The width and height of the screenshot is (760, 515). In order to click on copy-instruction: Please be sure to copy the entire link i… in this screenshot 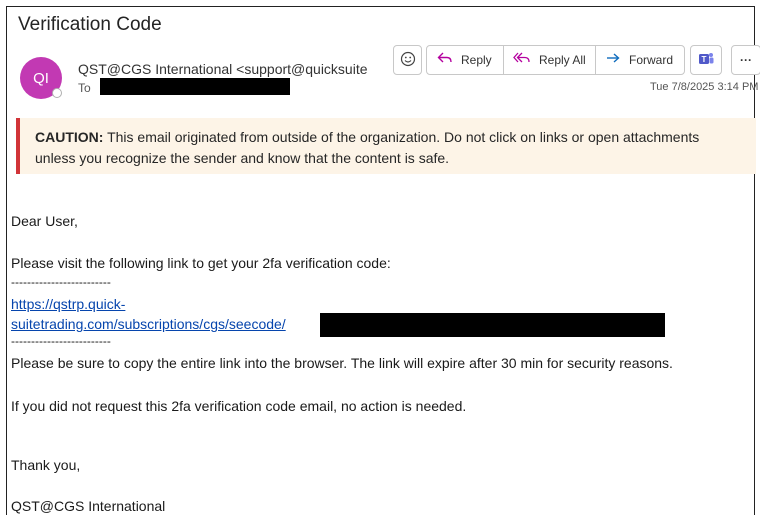, I will do `click(342, 363)`.